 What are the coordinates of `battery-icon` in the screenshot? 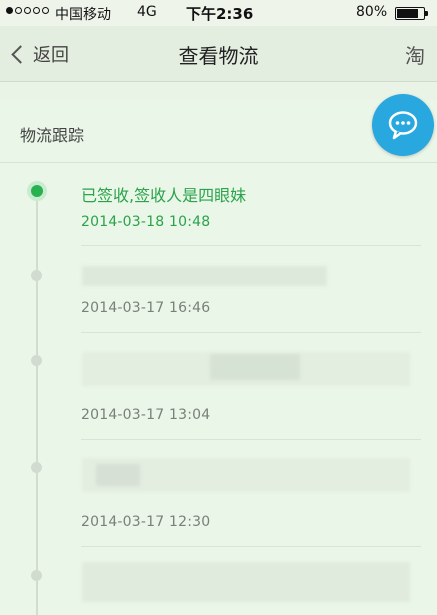 It's located at (411, 13).